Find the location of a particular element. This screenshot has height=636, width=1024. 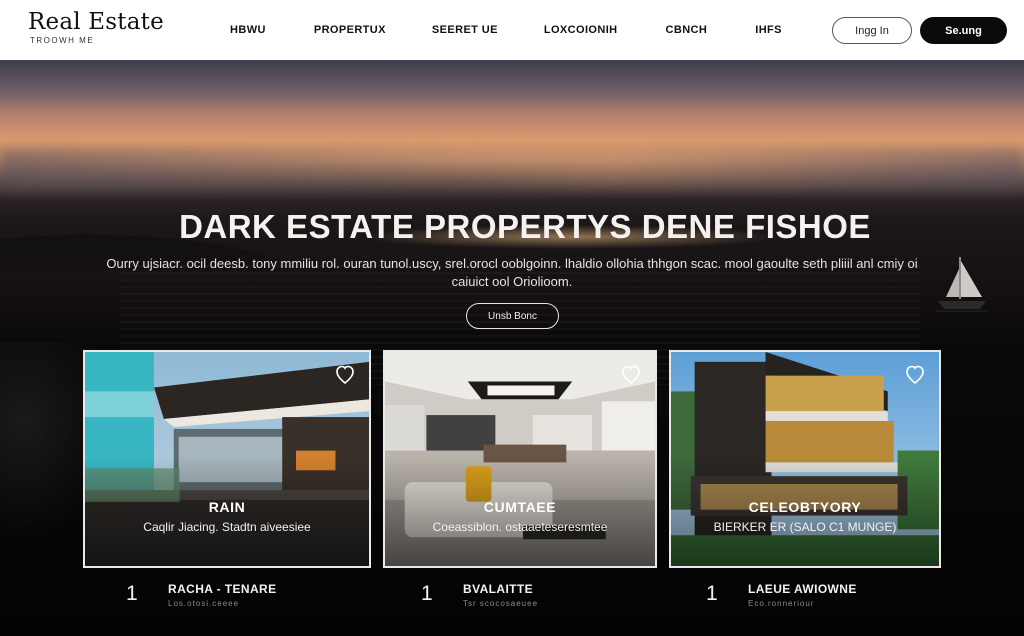

listing-card: CELEOBTYORY BIERKER ER (SALO C1 MUNGE) is located at coordinates (805, 459).